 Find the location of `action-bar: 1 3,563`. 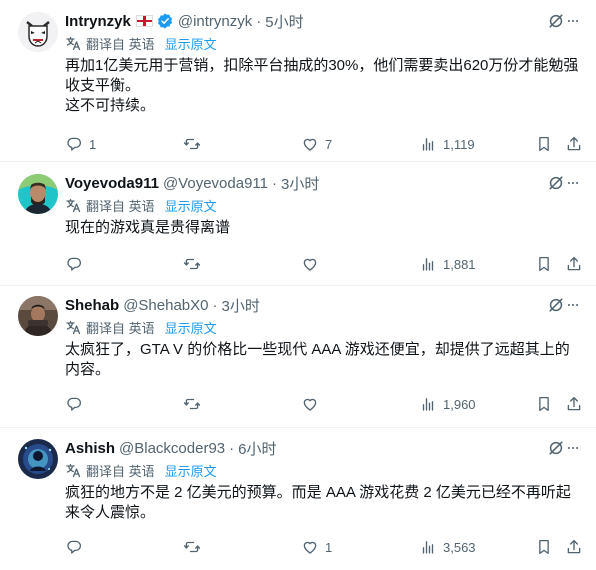

action-bar: 1 3,563 is located at coordinates (324, 547).